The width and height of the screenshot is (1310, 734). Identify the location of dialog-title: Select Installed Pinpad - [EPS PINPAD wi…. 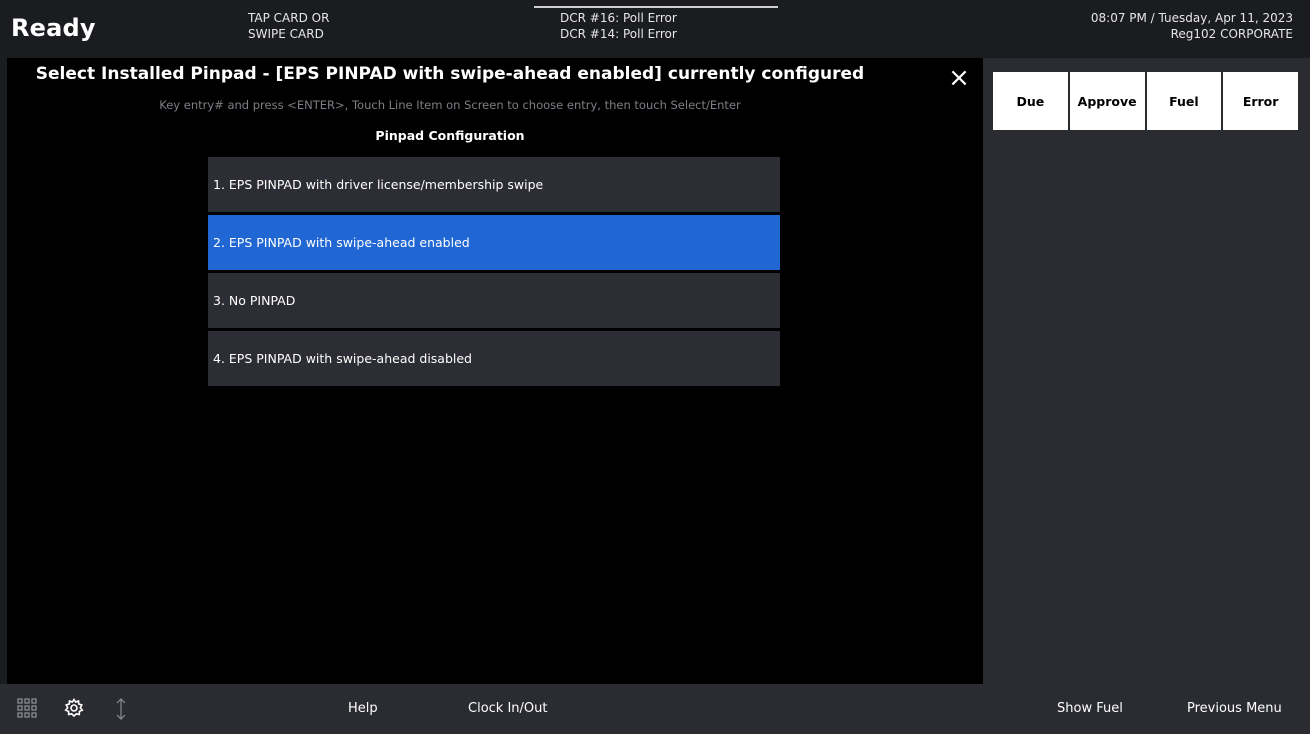
(450, 74).